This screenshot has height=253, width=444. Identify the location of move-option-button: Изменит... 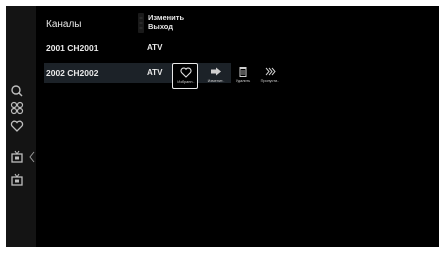
(216, 76).